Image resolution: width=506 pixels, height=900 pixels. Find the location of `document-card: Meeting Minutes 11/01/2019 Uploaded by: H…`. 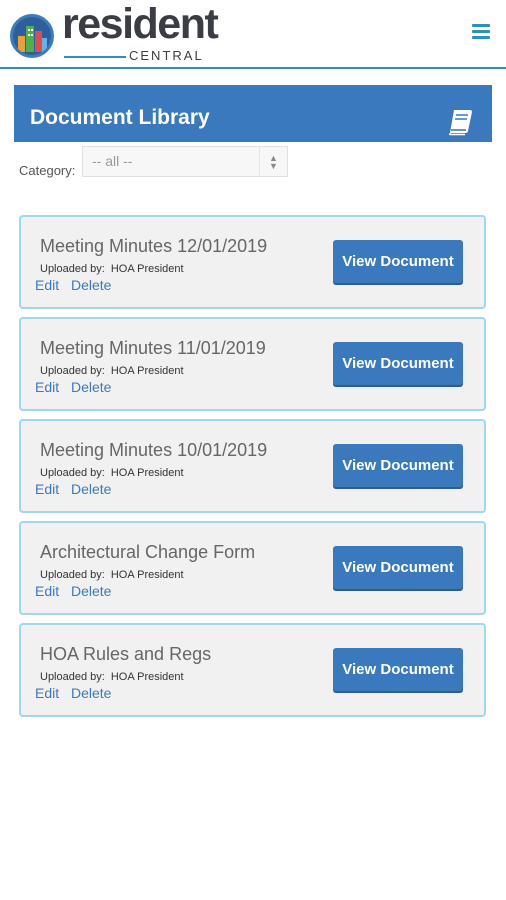

document-card: Meeting Minutes 11/01/2019 Uploaded by: H… is located at coordinates (252, 364).